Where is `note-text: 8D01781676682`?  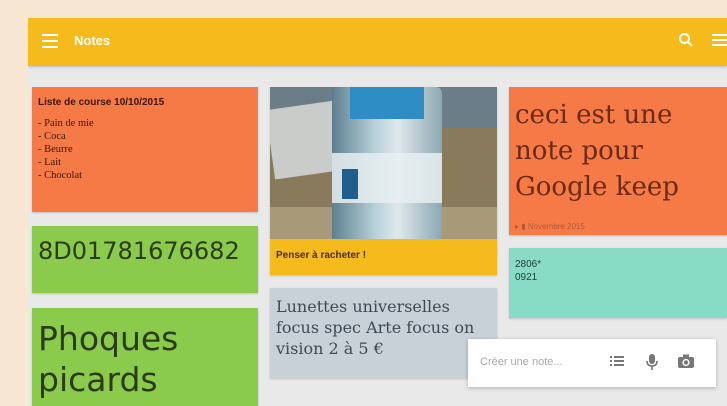
note-text: 8D01781676682 is located at coordinates (139, 251).